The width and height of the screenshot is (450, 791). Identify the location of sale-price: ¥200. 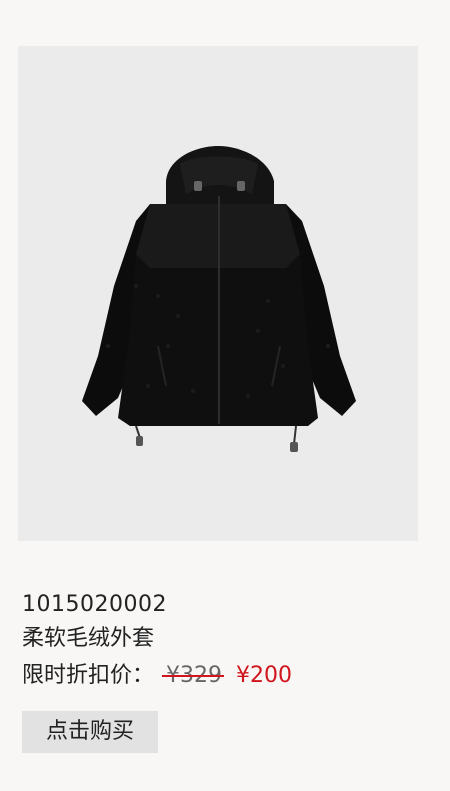
(264, 675).